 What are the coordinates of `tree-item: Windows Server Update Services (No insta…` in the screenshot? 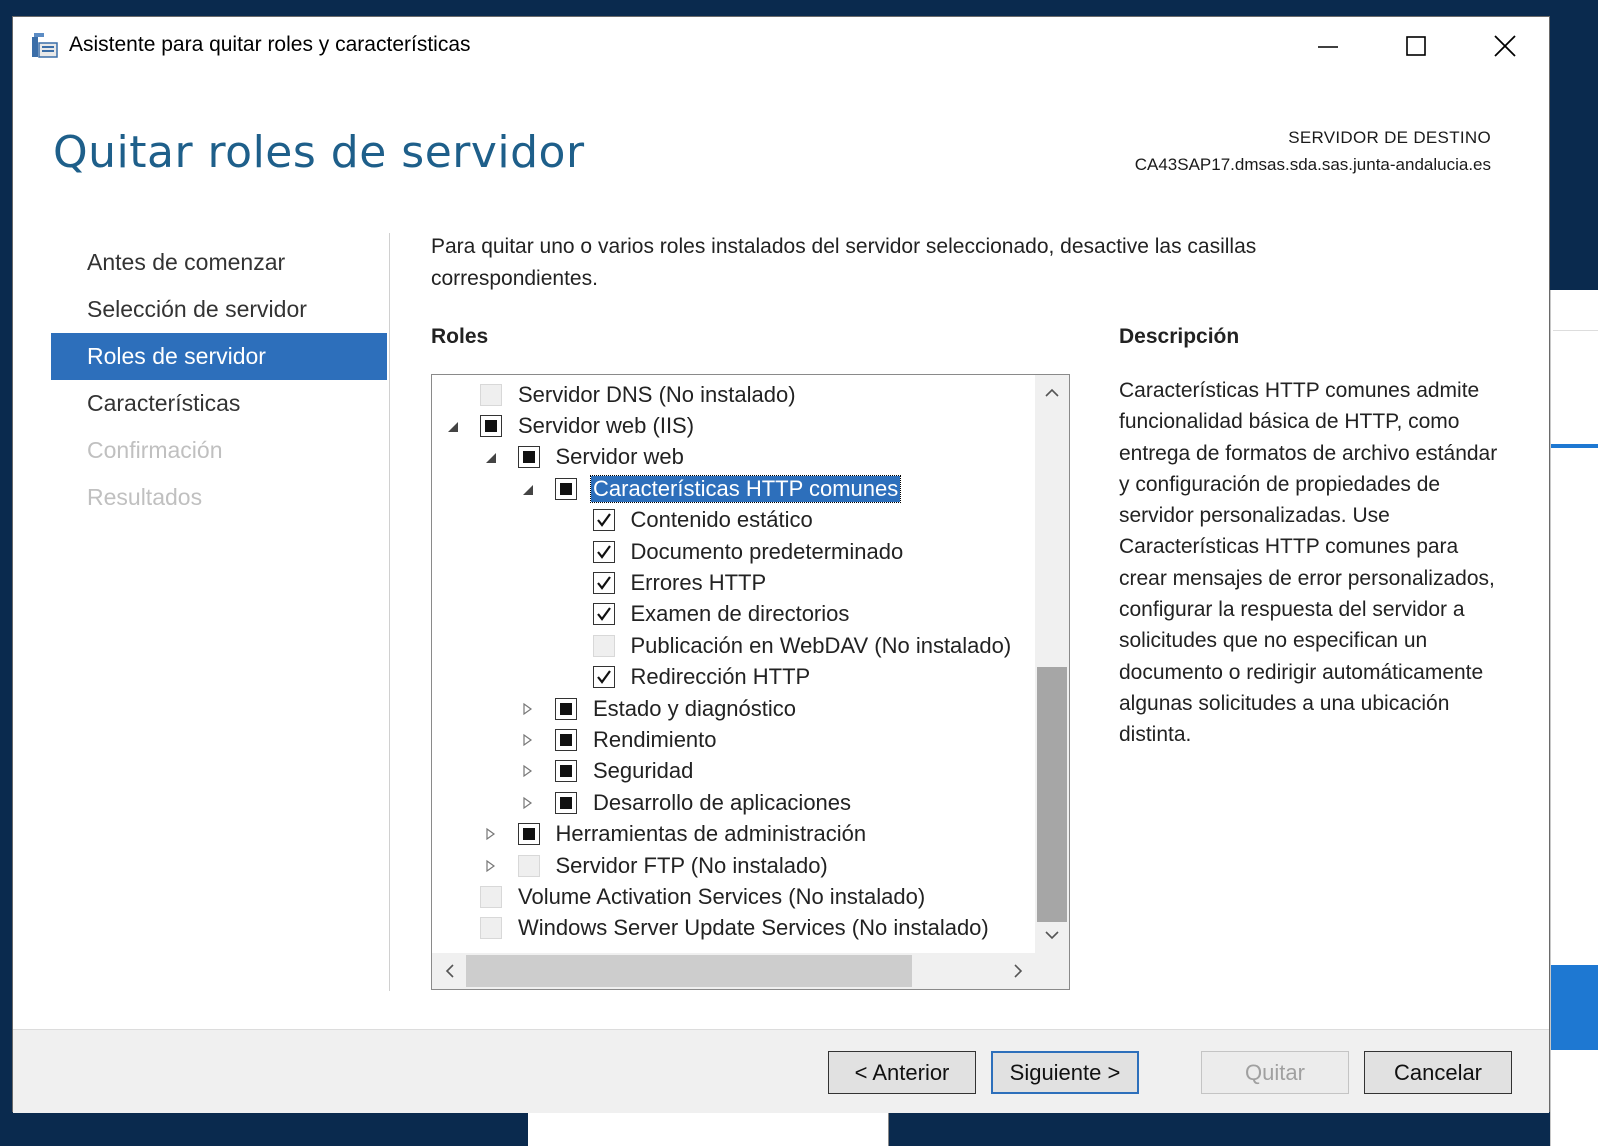 It's located at (716, 928).